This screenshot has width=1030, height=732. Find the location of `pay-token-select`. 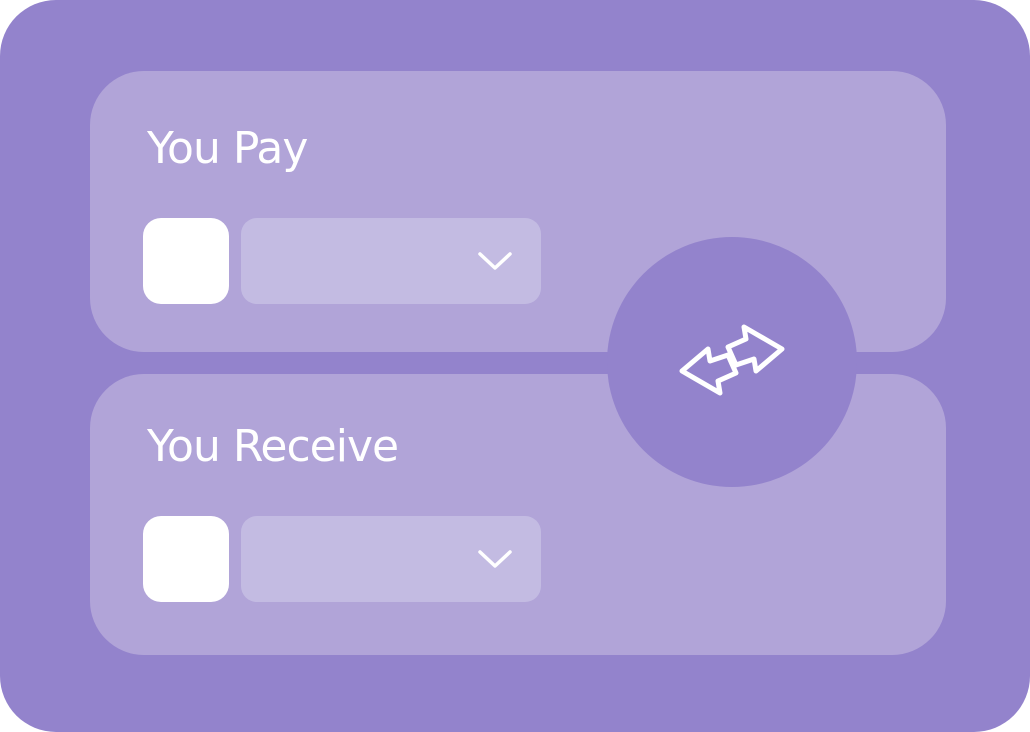

pay-token-select is located at coordinates (391, 261).